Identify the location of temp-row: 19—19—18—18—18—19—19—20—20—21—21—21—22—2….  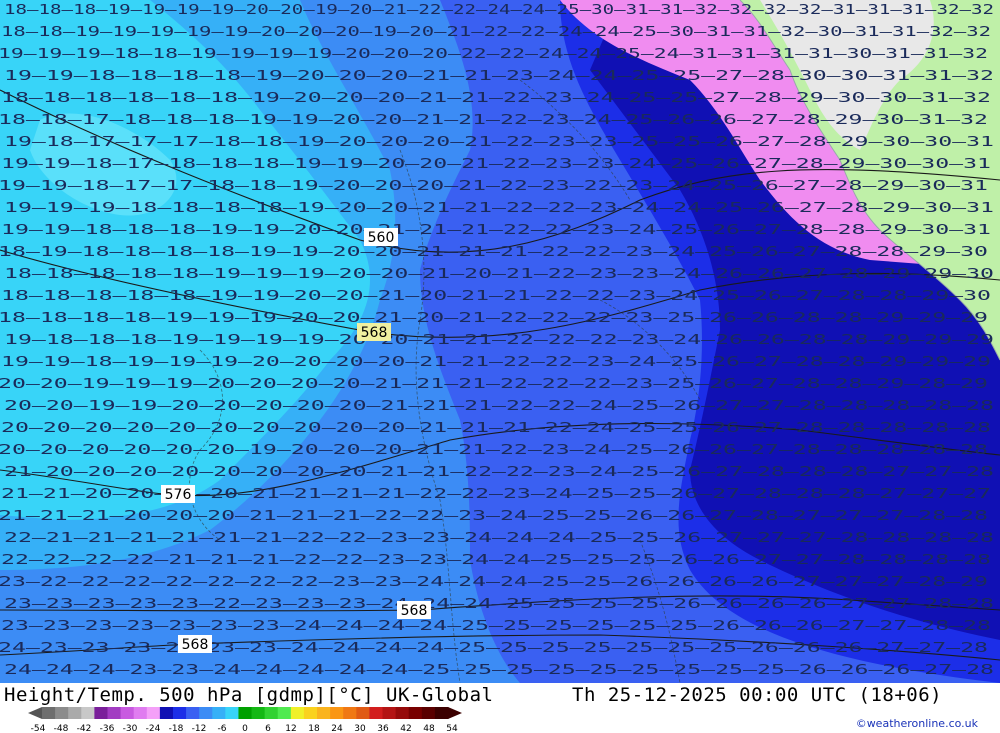
(496, 230).